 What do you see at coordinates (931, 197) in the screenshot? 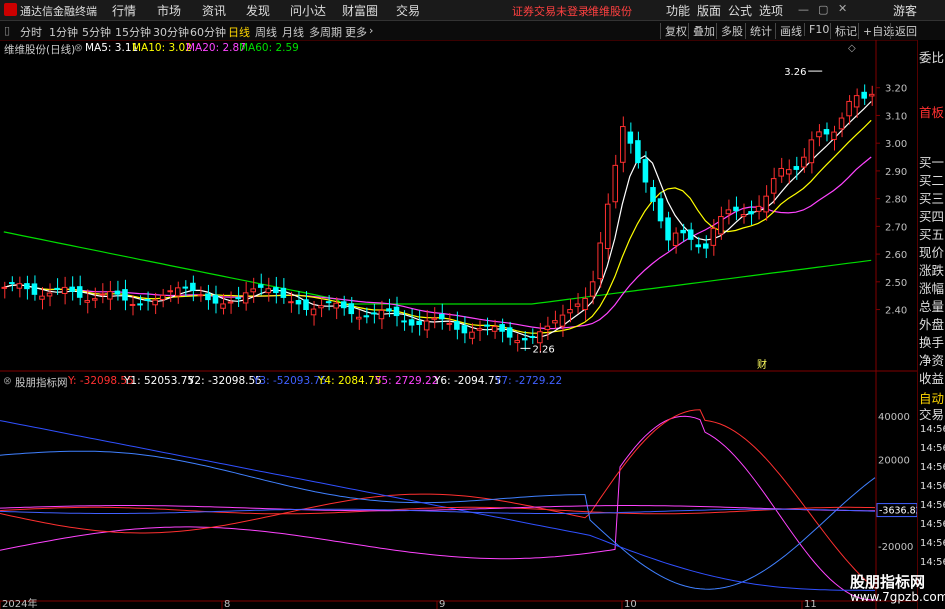
I see `side-item-4: 买三` at bounding box center [931, 197].